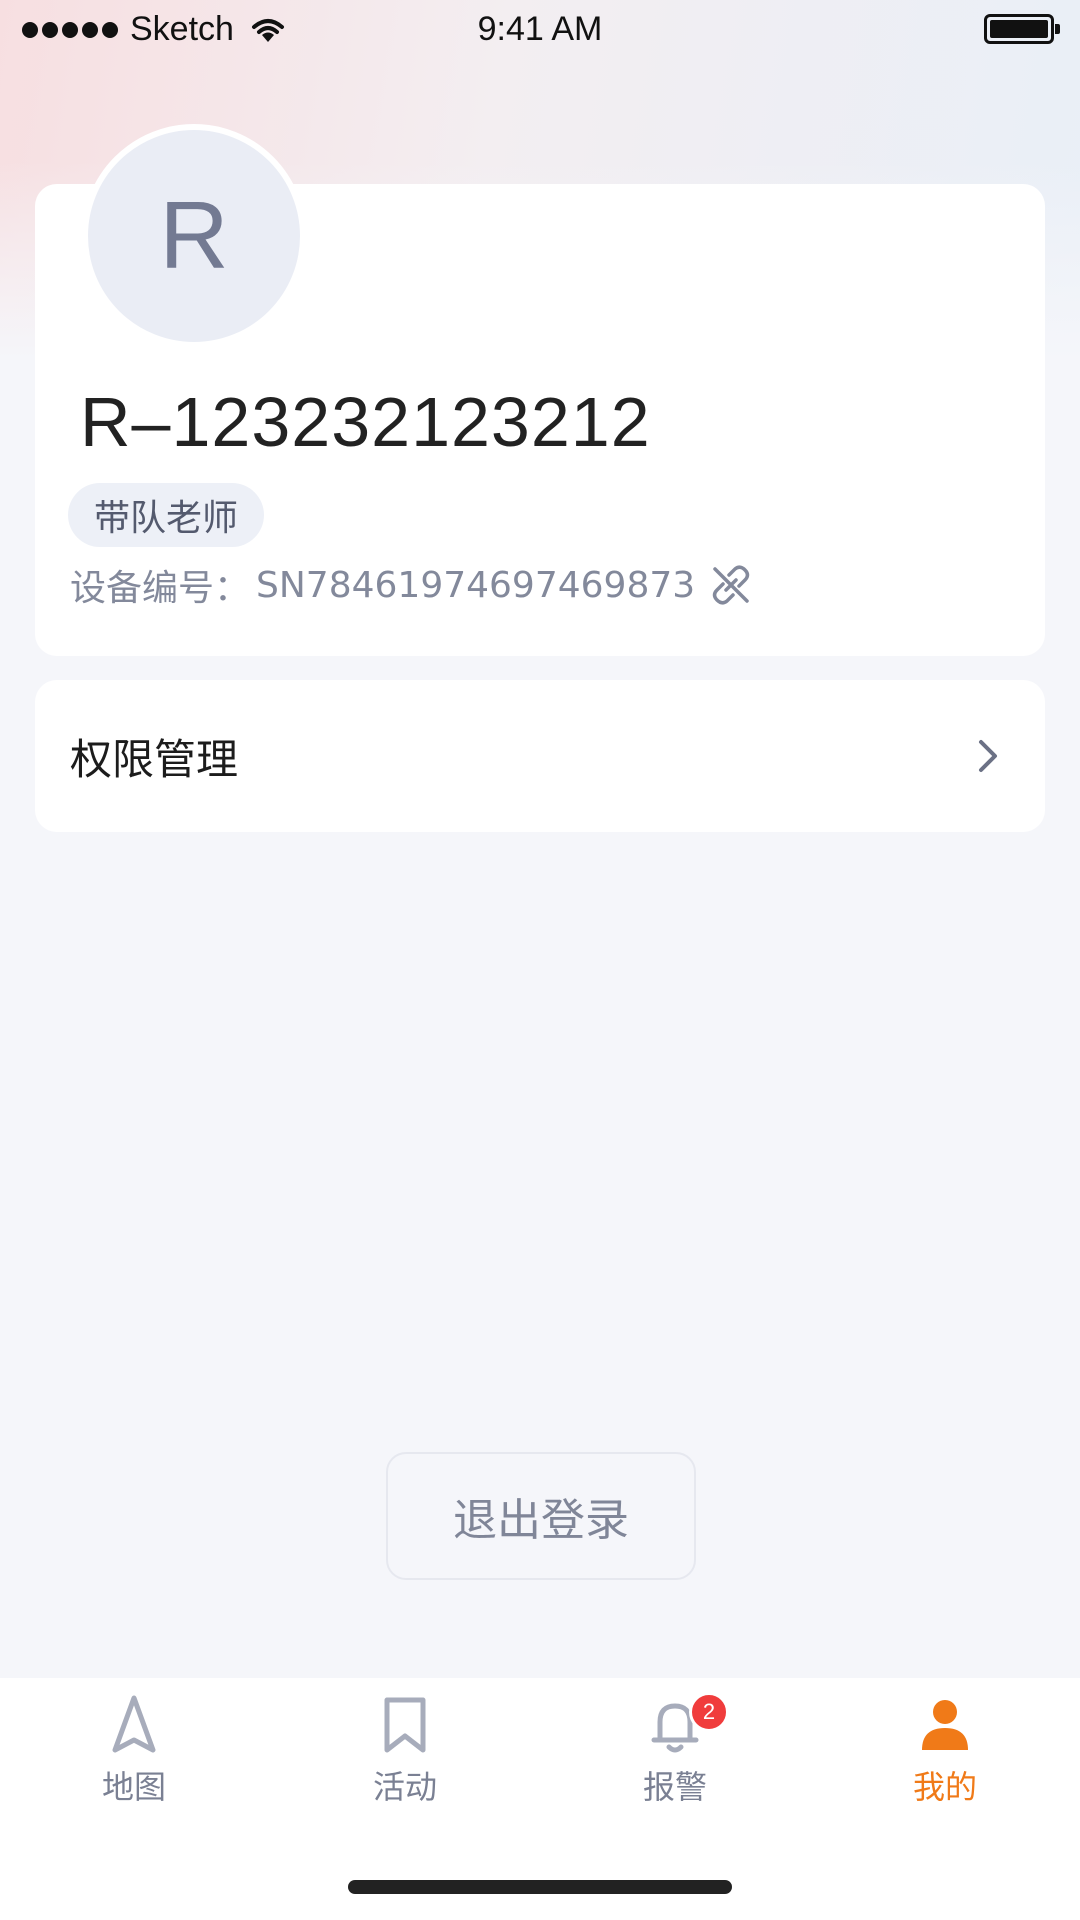  I want to click on device-row: 设备编号： SN78461974697469873, so click(411, 585).